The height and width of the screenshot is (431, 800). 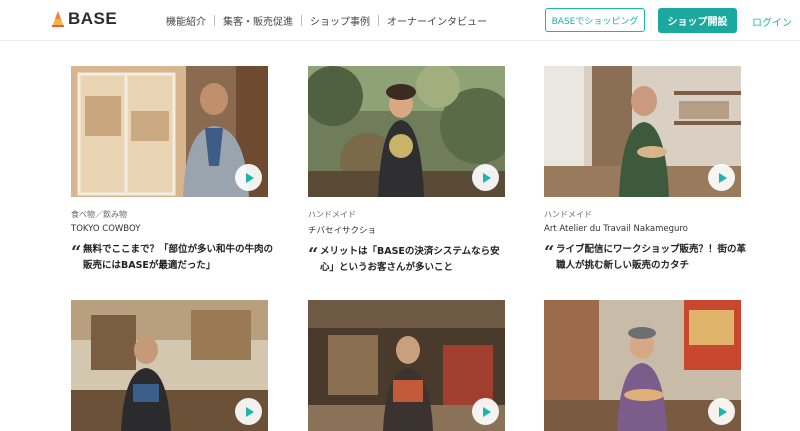 What do you see at coordinates (58, 19) in the screenshot?
I see `base-logo-mark-icon` at bounding box center [58, 19].